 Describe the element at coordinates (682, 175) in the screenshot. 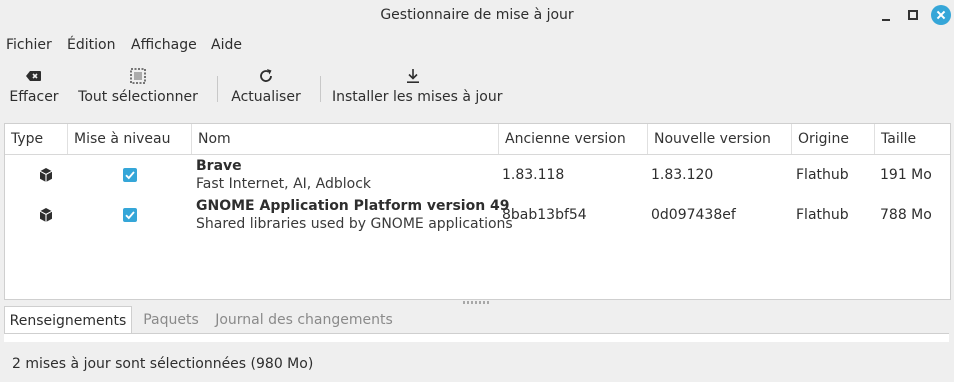

I see `new-version: 1.83.120` at that location.